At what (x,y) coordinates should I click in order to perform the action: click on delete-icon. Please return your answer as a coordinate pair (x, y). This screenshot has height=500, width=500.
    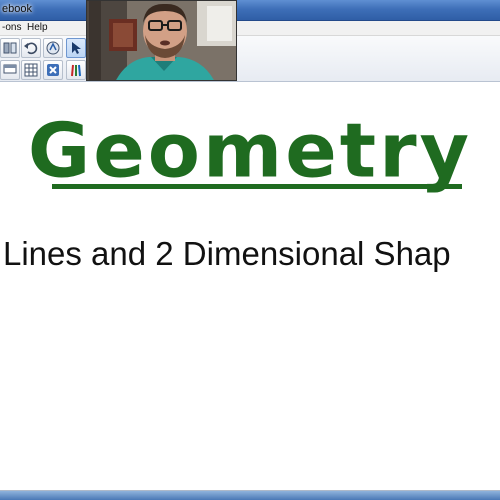
    Looking at the image, I should click on (53, 70).